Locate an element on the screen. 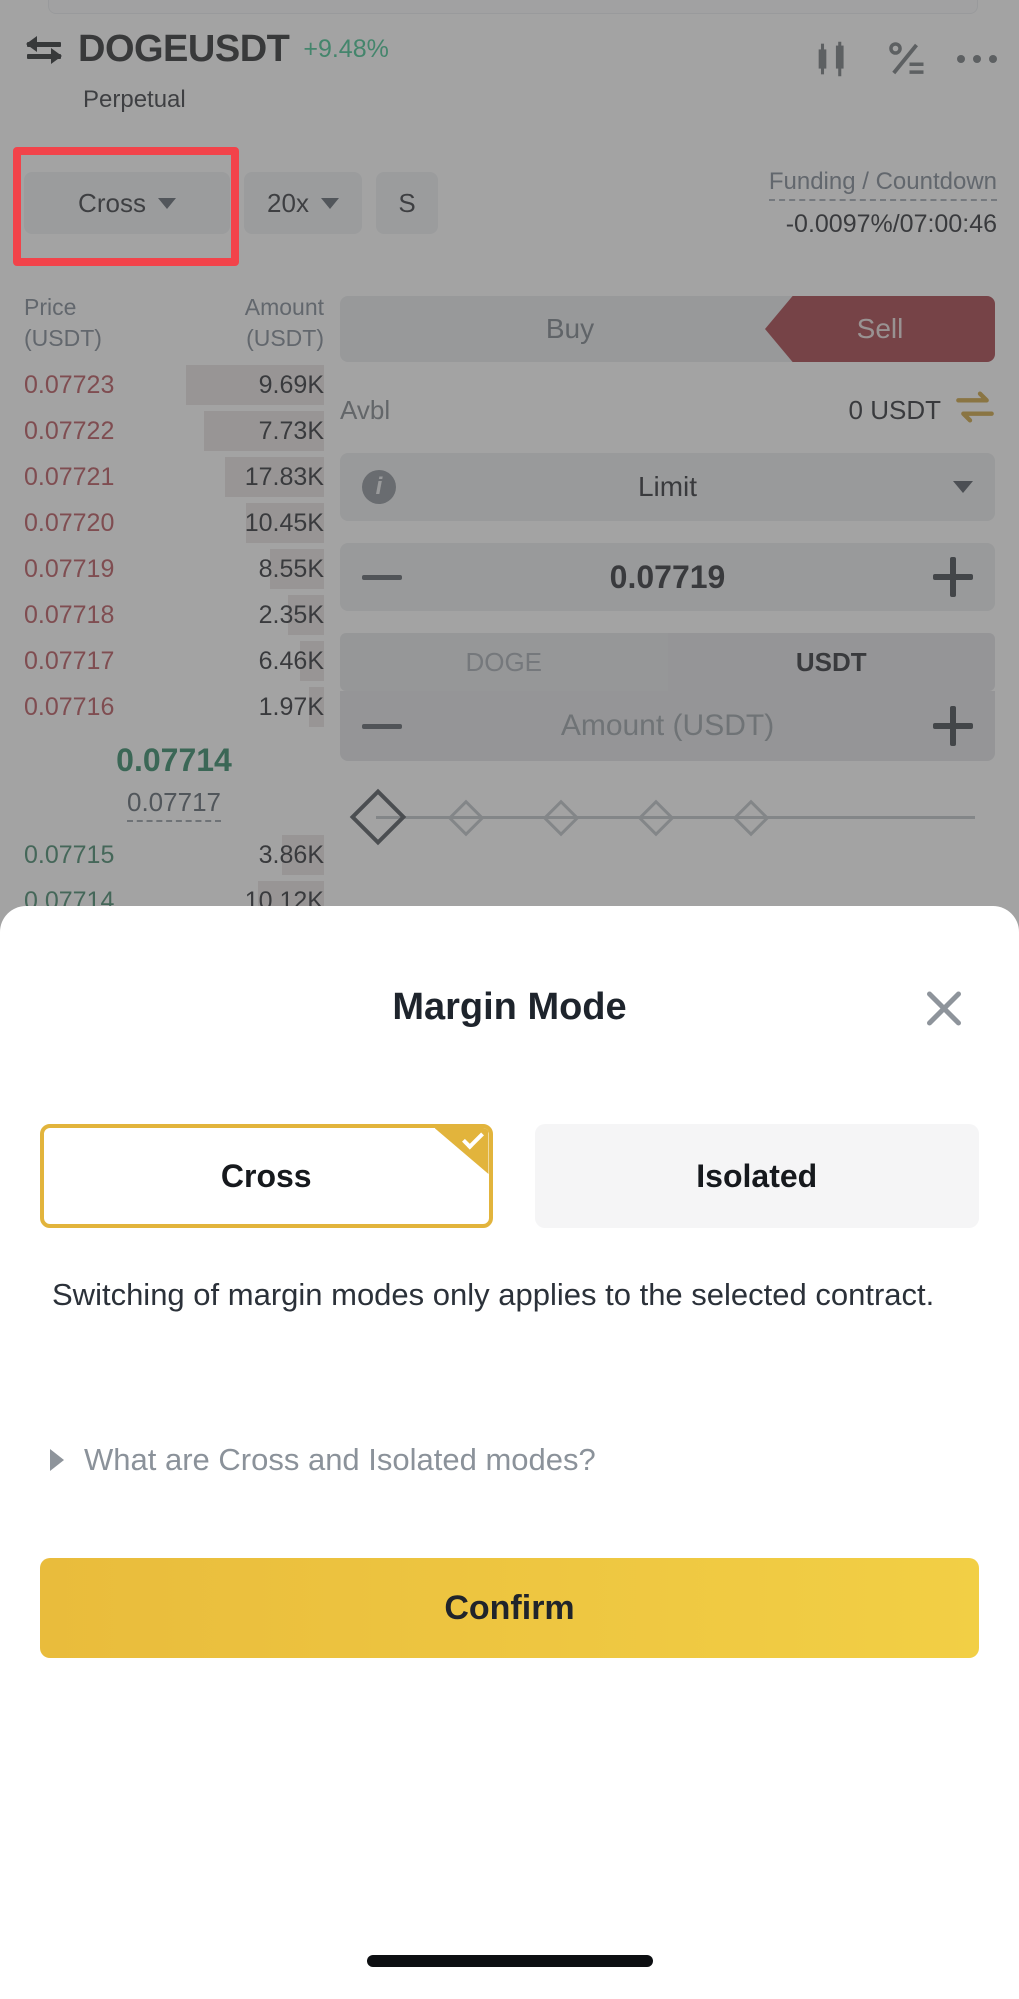 This screenshot has width=1019, height=1999. margin-mode-option-cross: Cross is located at coordinates (266, 1176).